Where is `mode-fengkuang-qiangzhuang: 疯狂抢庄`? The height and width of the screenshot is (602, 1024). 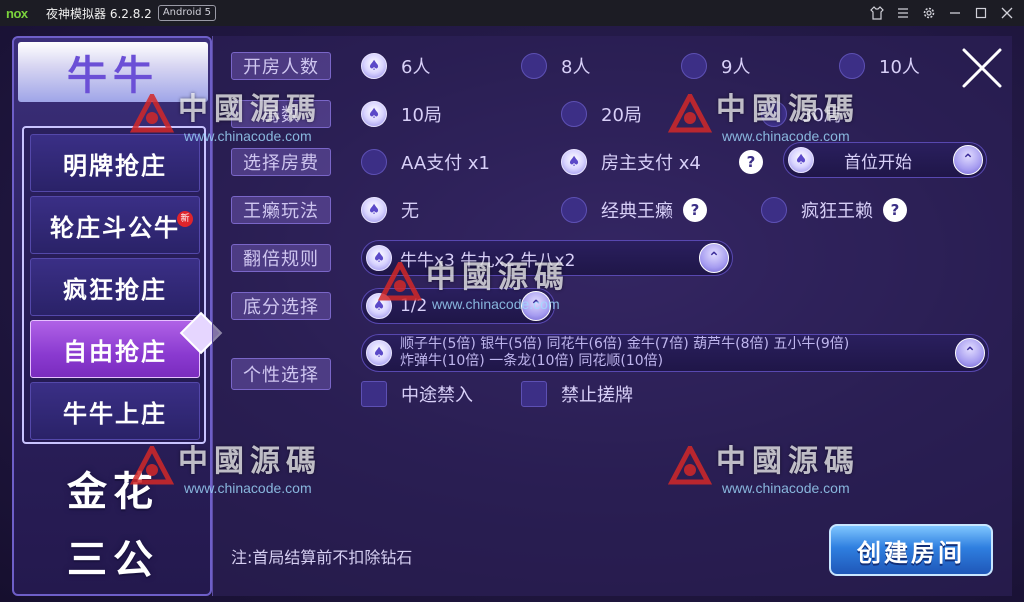
mode-fengkuang-qiangzhuang: 疯狂抢庄 is located at coordinates (115, 287).